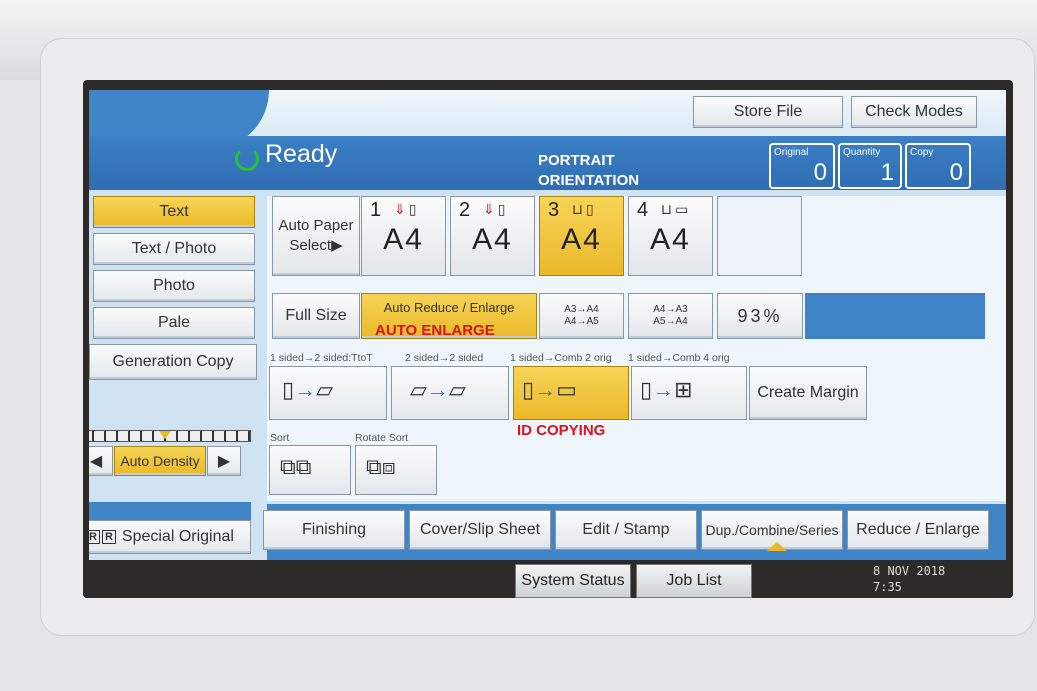  Describe the element at coordinates (301, 154) in the screenshot. I see `status-text: Ready` at that location.